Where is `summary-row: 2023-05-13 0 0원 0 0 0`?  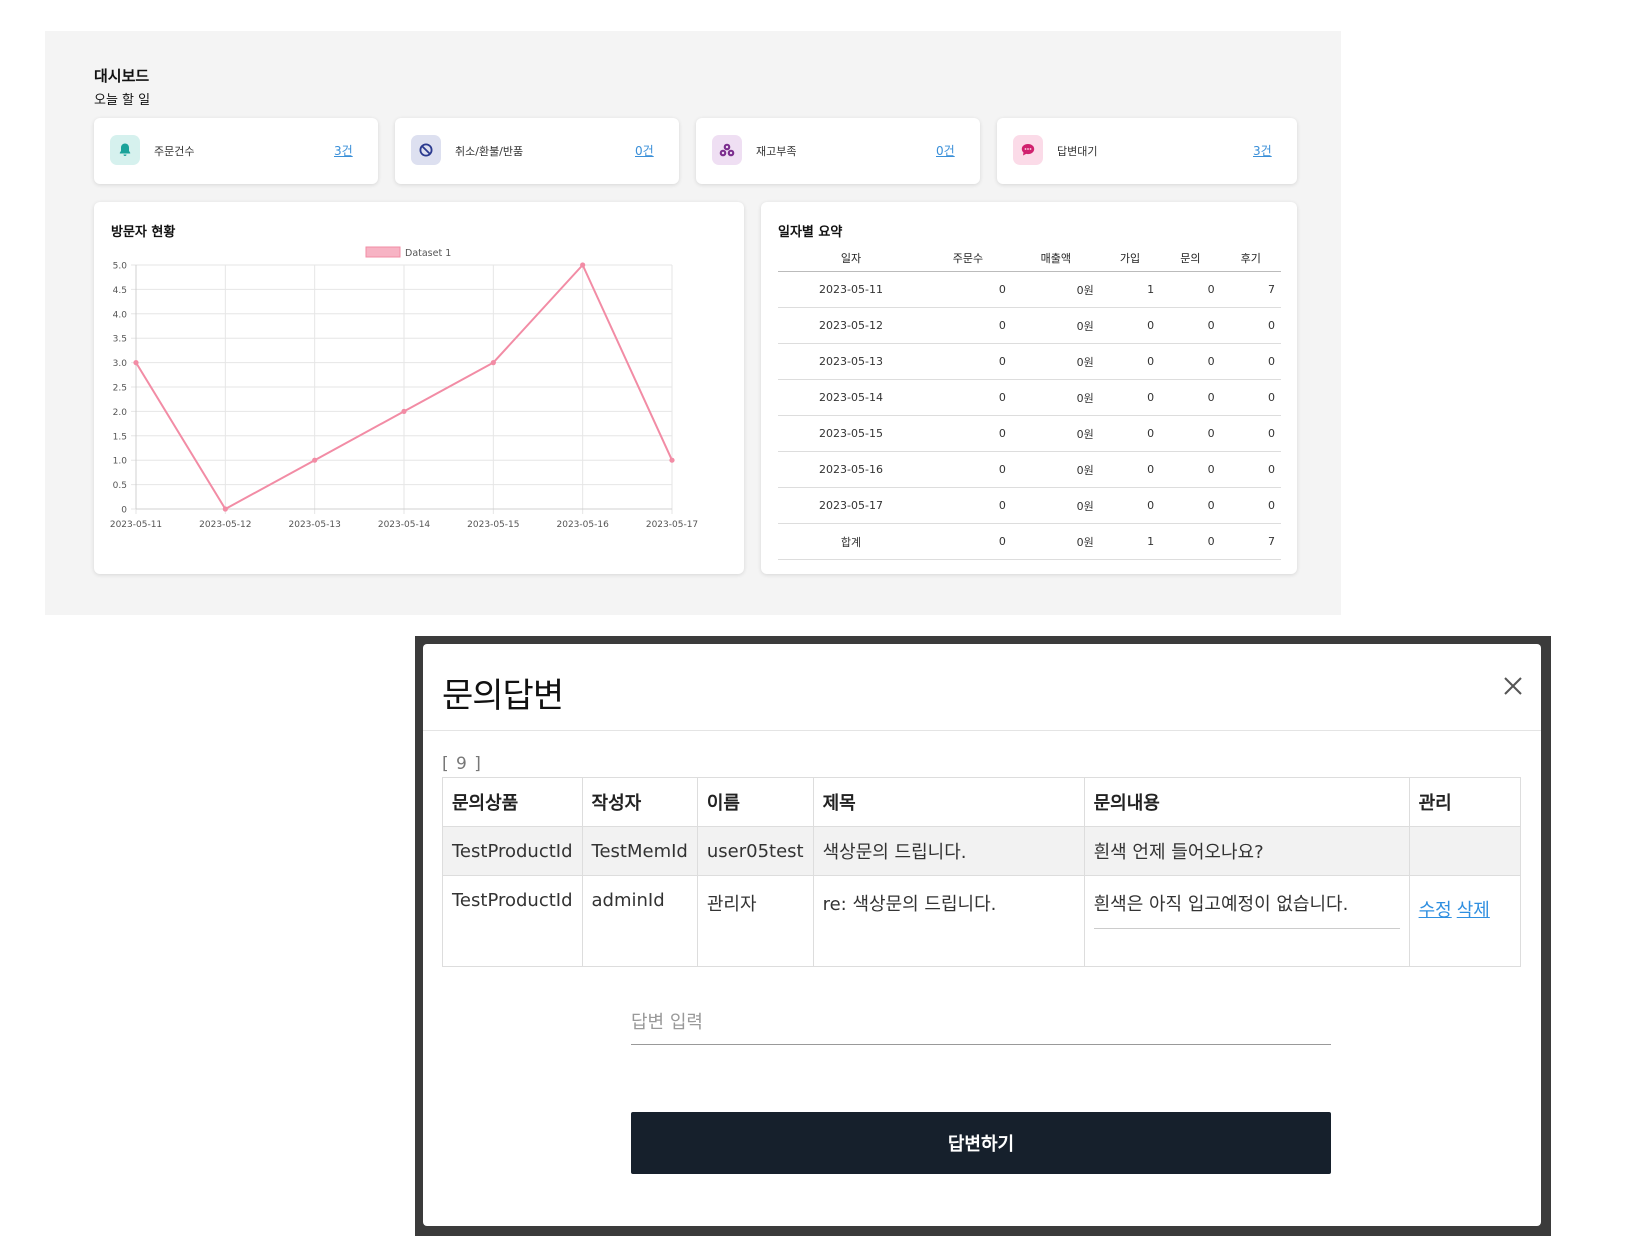
summary-row: 2023-05-13 0 0원 0 0 0 is located at coordinates (1029, 361).